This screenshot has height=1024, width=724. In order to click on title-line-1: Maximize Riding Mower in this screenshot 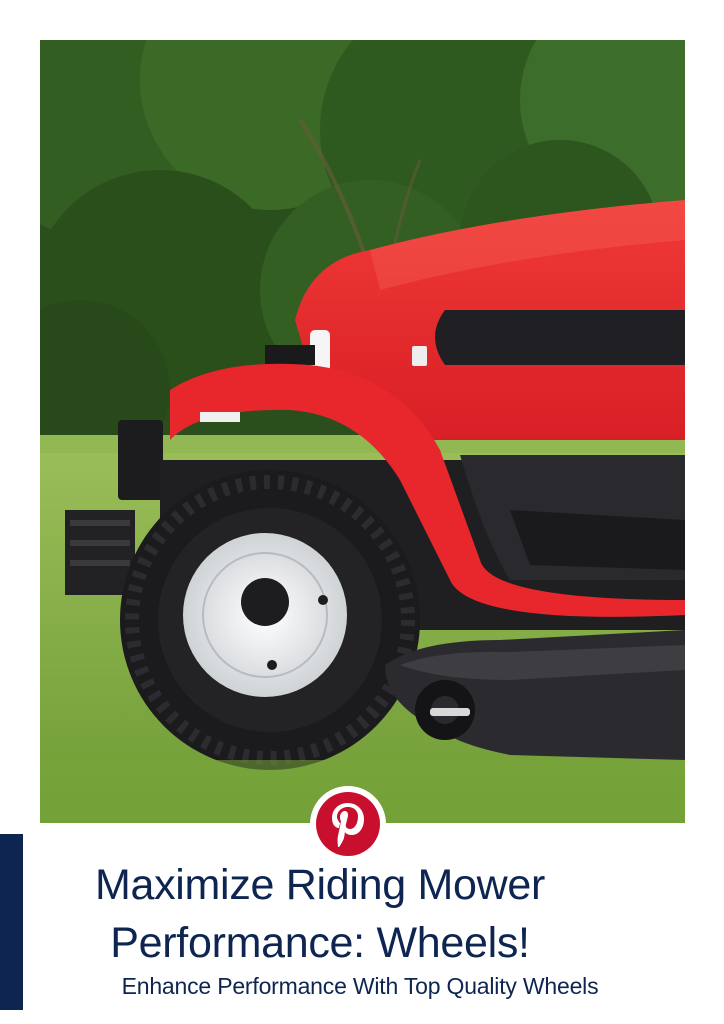, I will do `click(320, 885)`.